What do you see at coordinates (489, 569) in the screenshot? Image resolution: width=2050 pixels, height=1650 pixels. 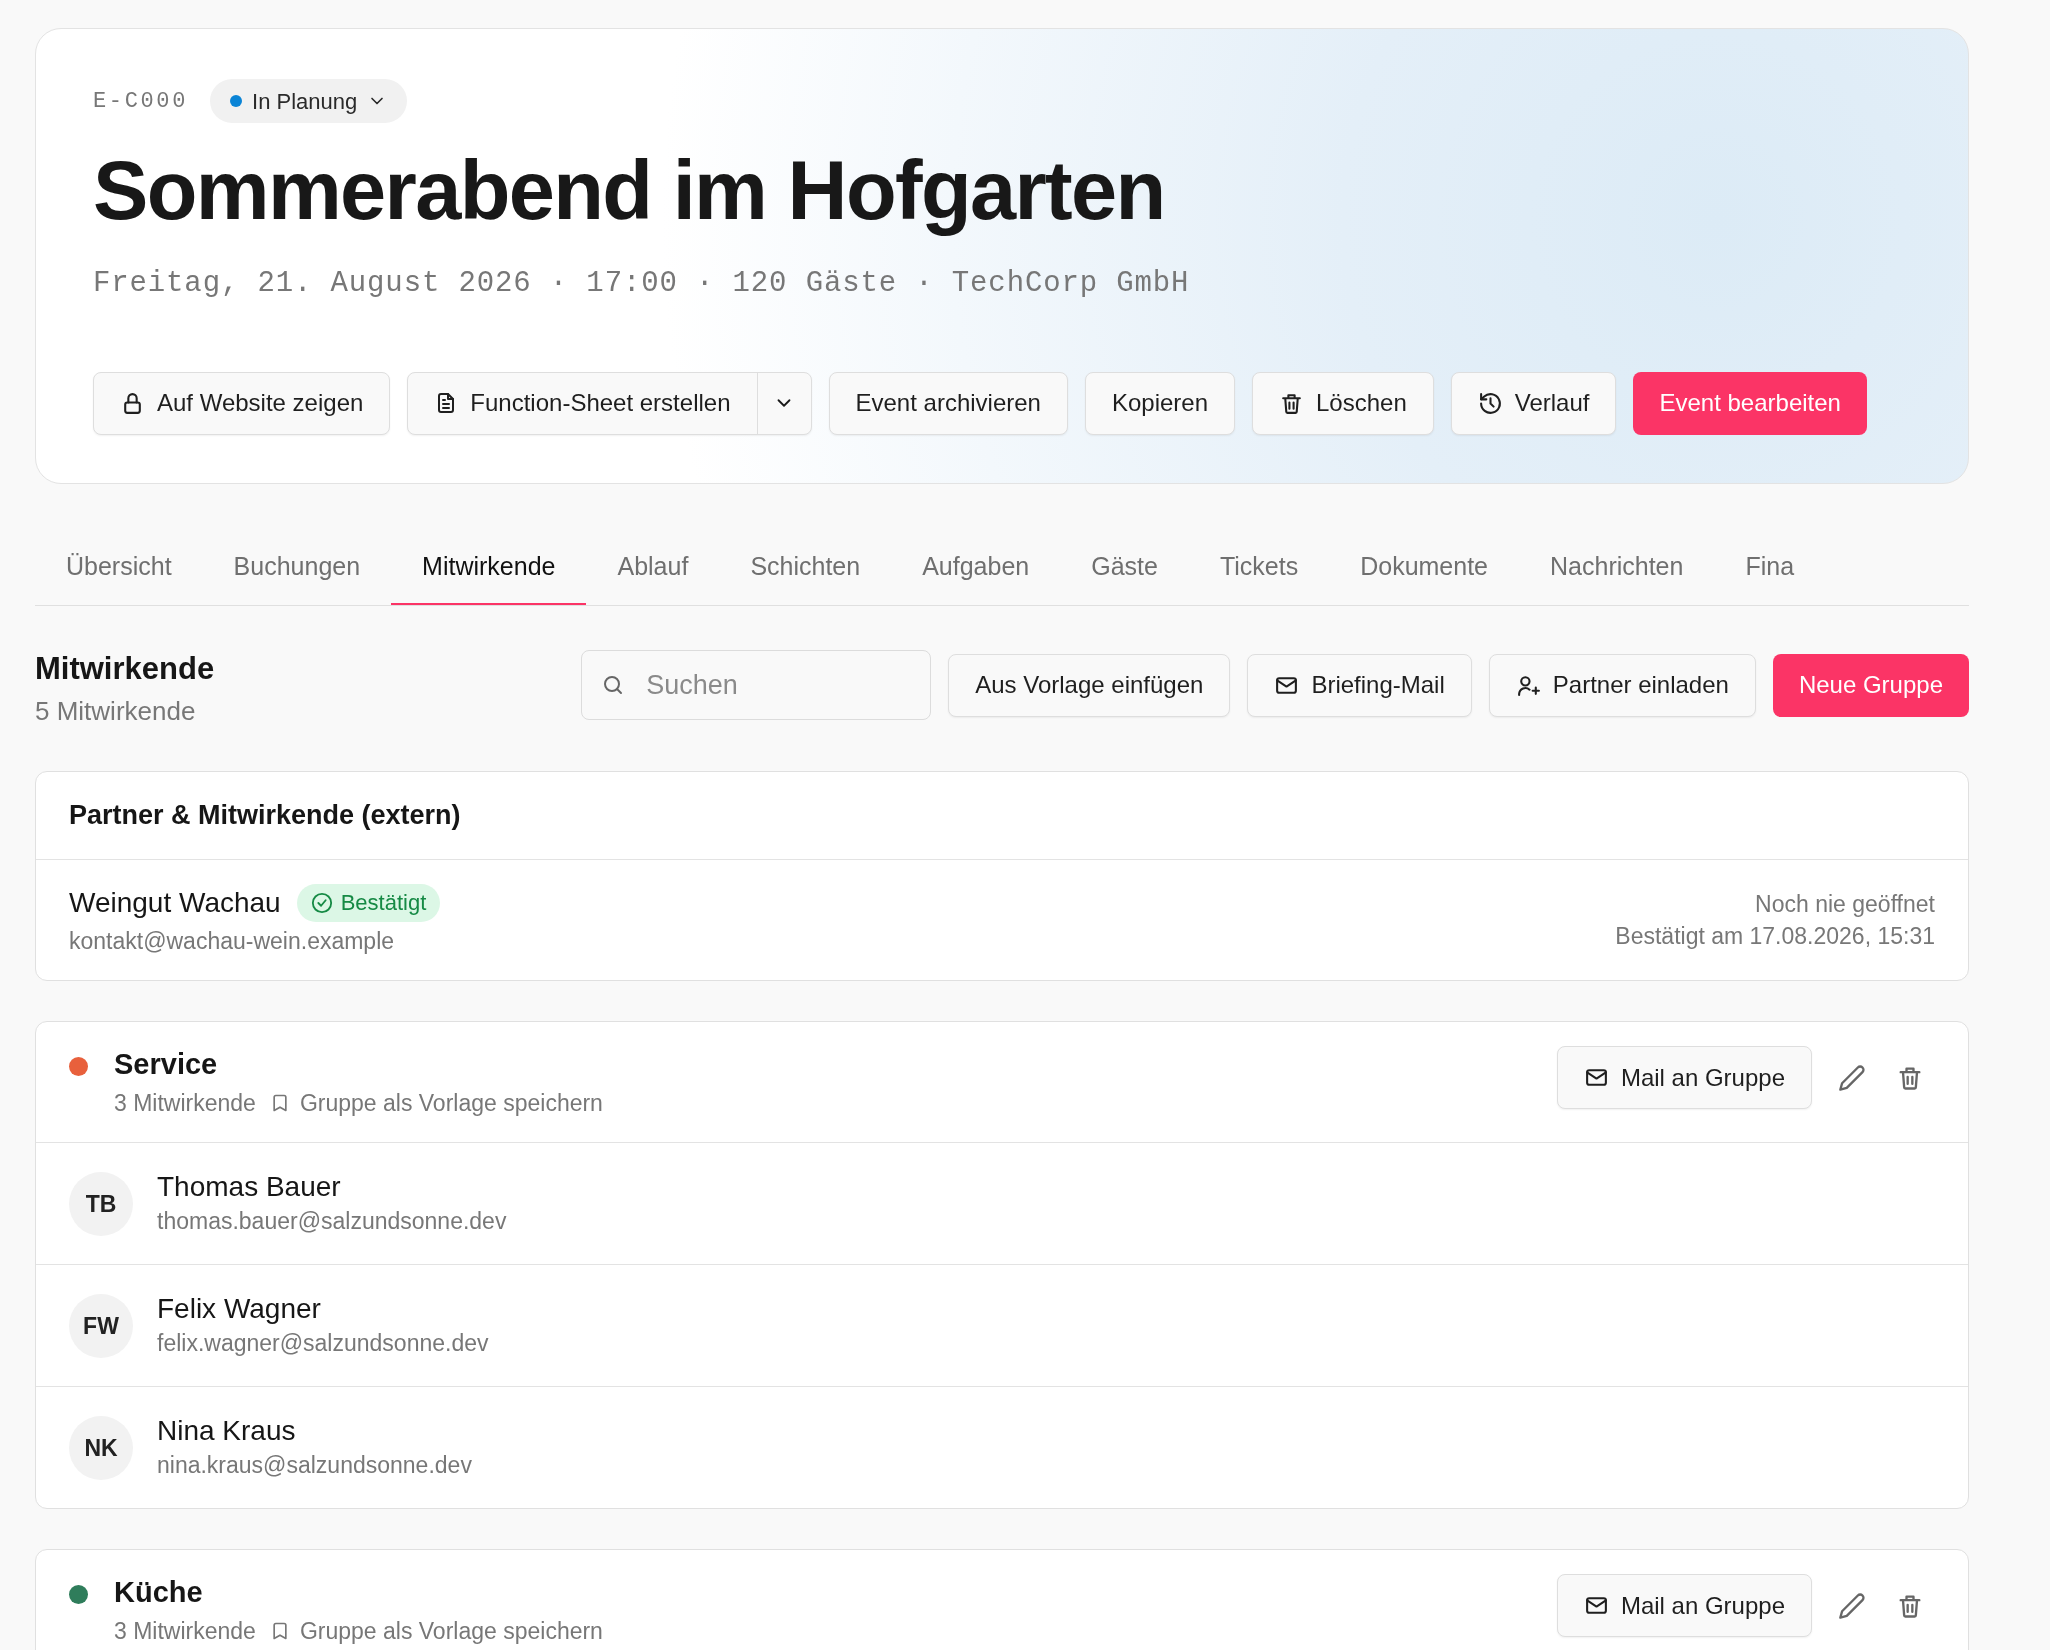 I see `tab: Mitwirkende` at bounding box center [489, 569].